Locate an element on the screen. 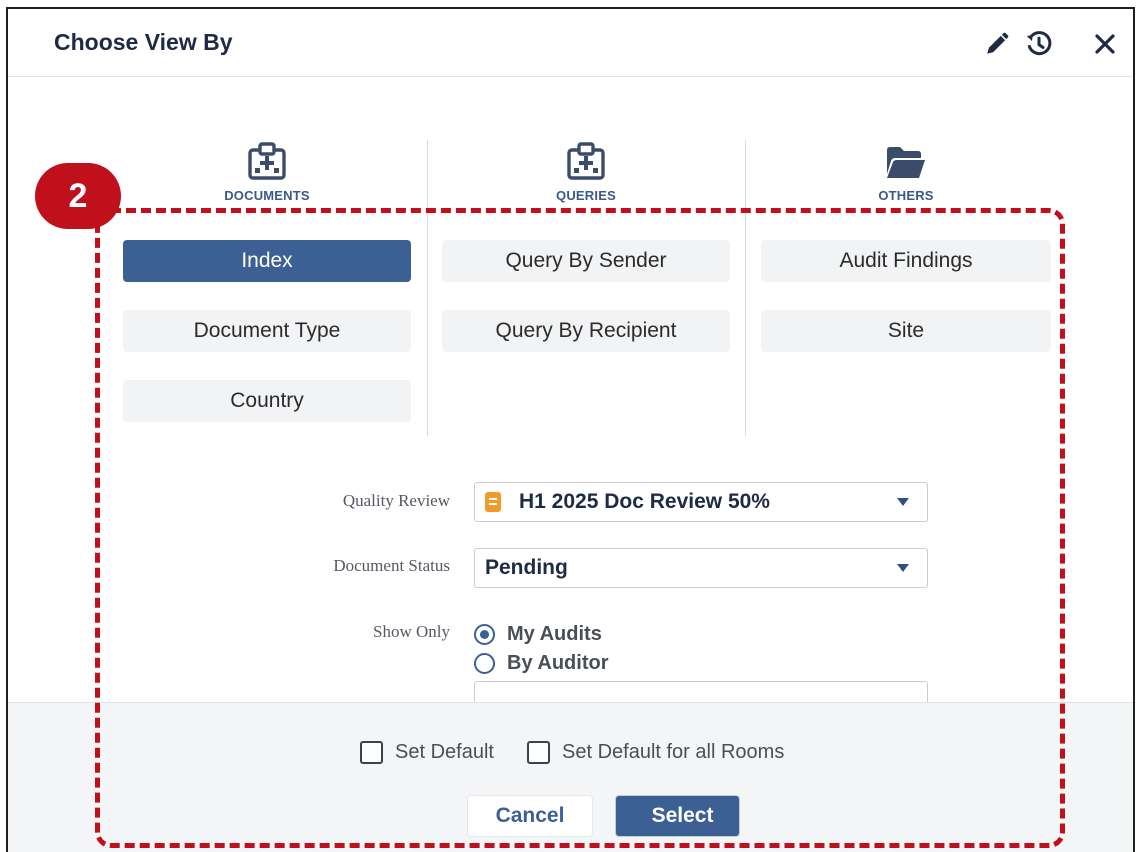 Image resolution: width=1139 pixels, height=852 pixels. option-index: Index is located at coordinates (267, 261).